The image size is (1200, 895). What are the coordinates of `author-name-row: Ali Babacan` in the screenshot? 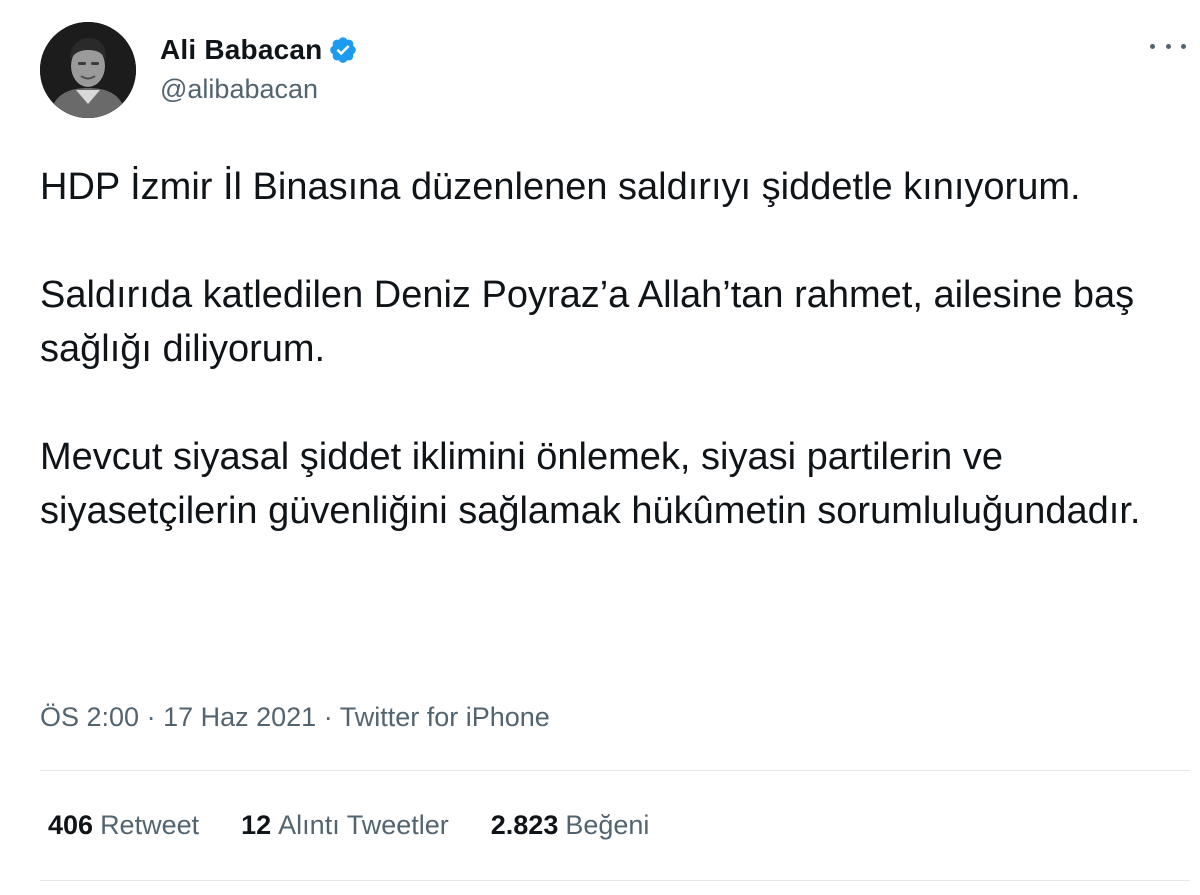 It's located at (259, 50).